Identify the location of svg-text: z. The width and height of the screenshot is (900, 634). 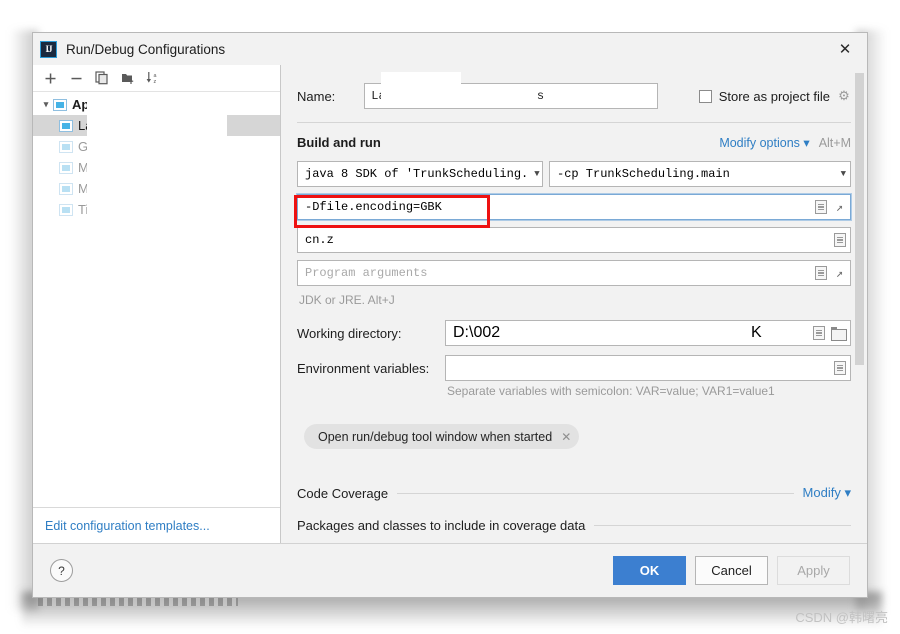
(155, 82).